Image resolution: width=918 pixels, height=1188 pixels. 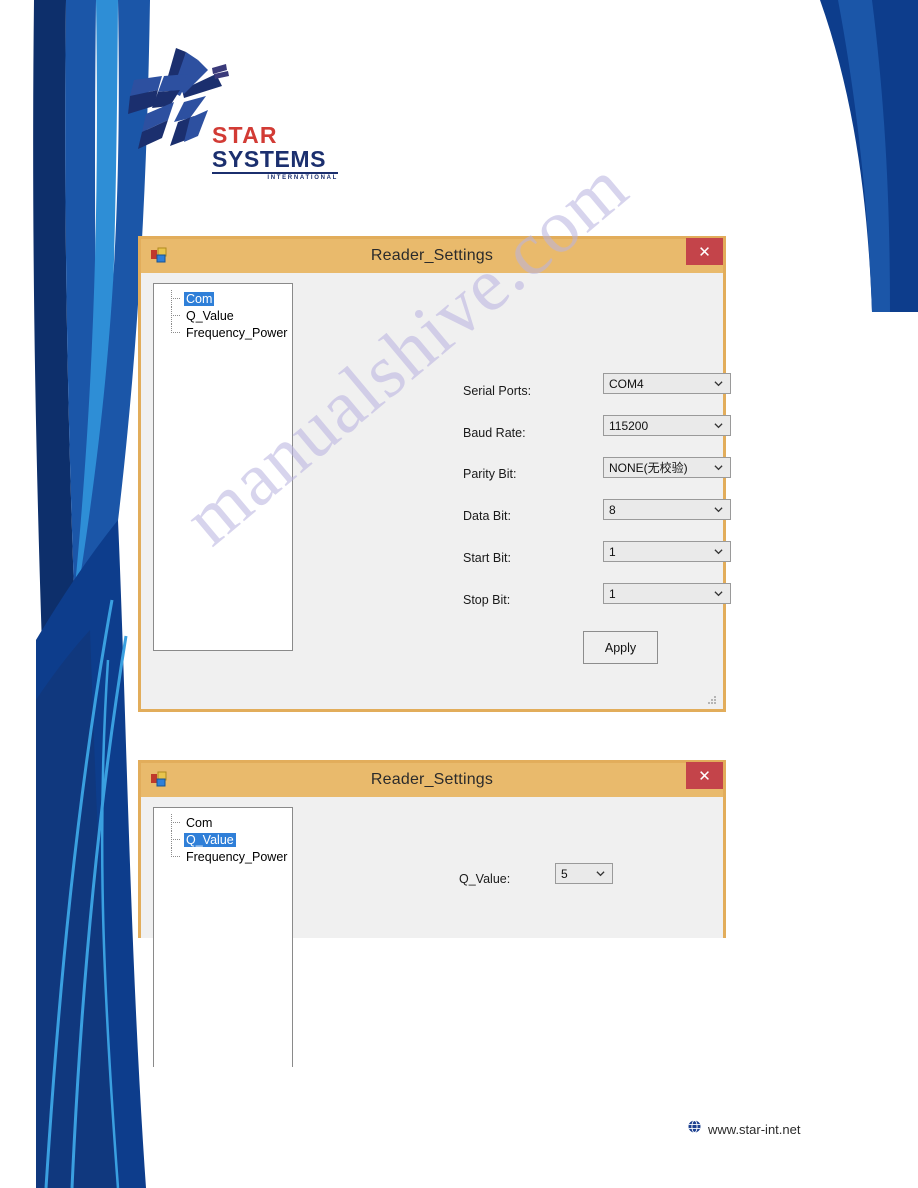 I want to click on window-body: Com Q_Value Frequency_Power Q_Value: 5, so click(x=432, y=932).